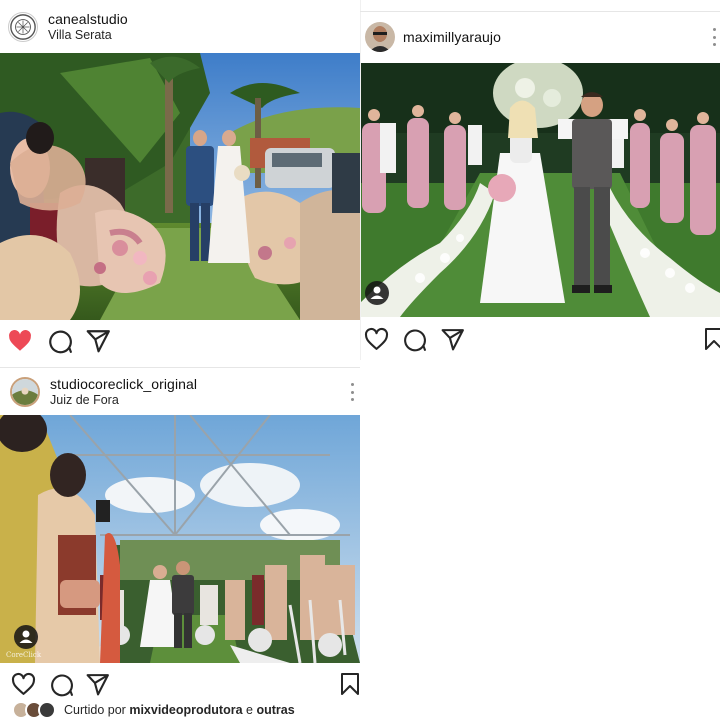  What do you see at coordinates (275, 710) in the screenshot?
I see `liked-by-others: outras` at bounding box center [275, 710].